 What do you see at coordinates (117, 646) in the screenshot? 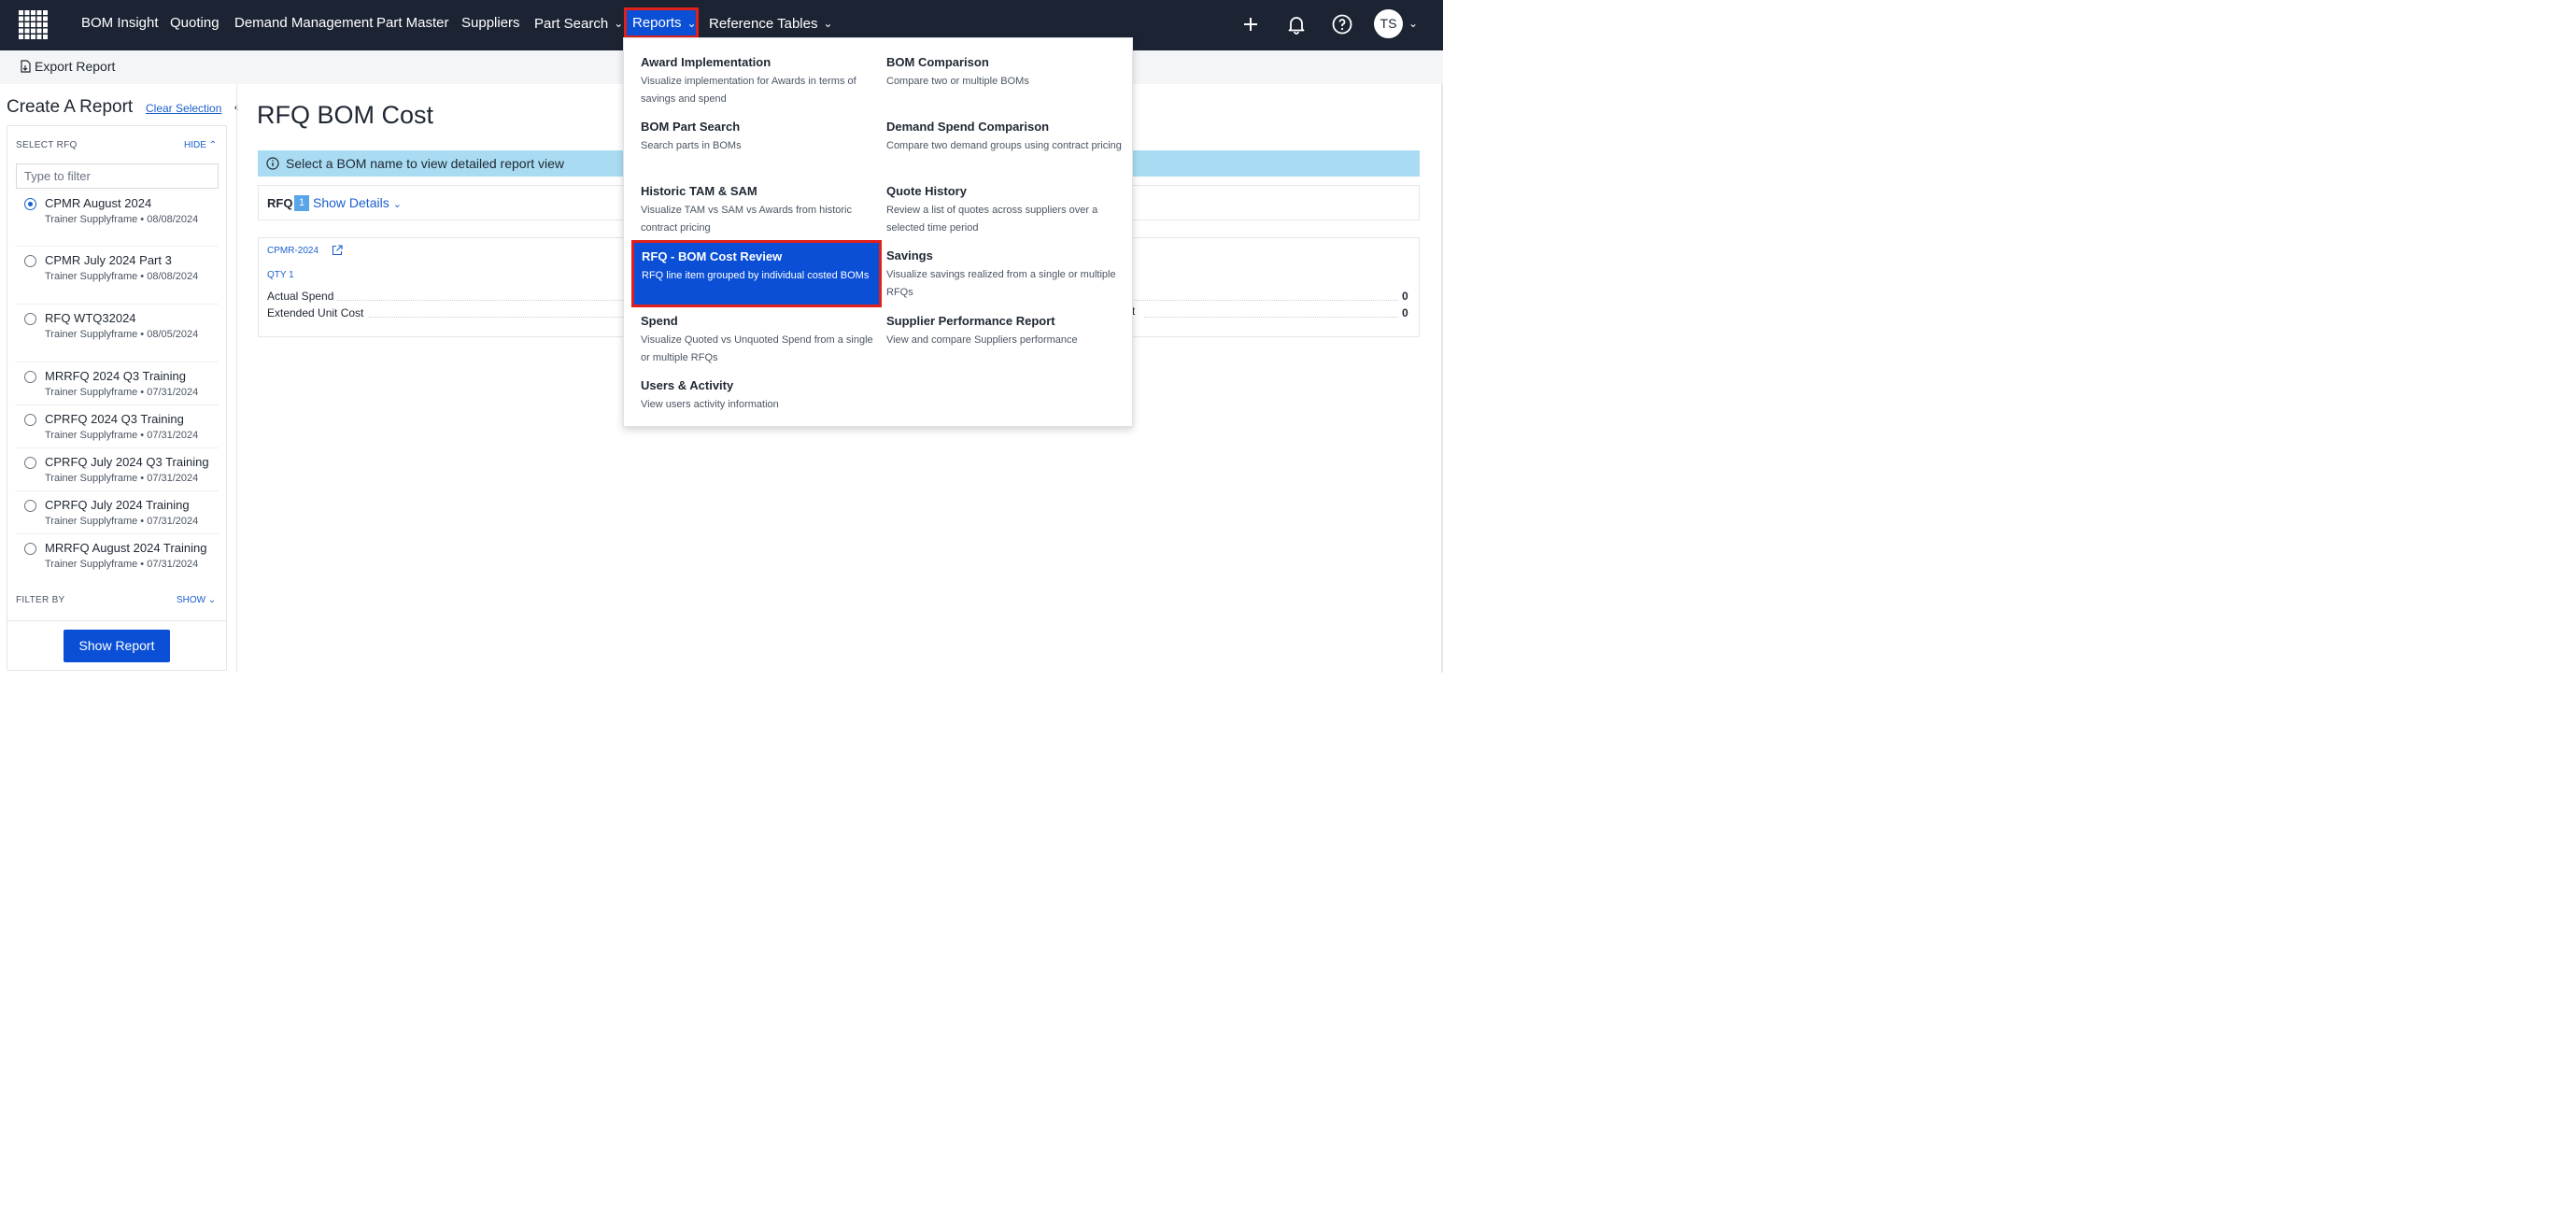
I see `show-report-button: Show Report` at bounding box center [117, 646].